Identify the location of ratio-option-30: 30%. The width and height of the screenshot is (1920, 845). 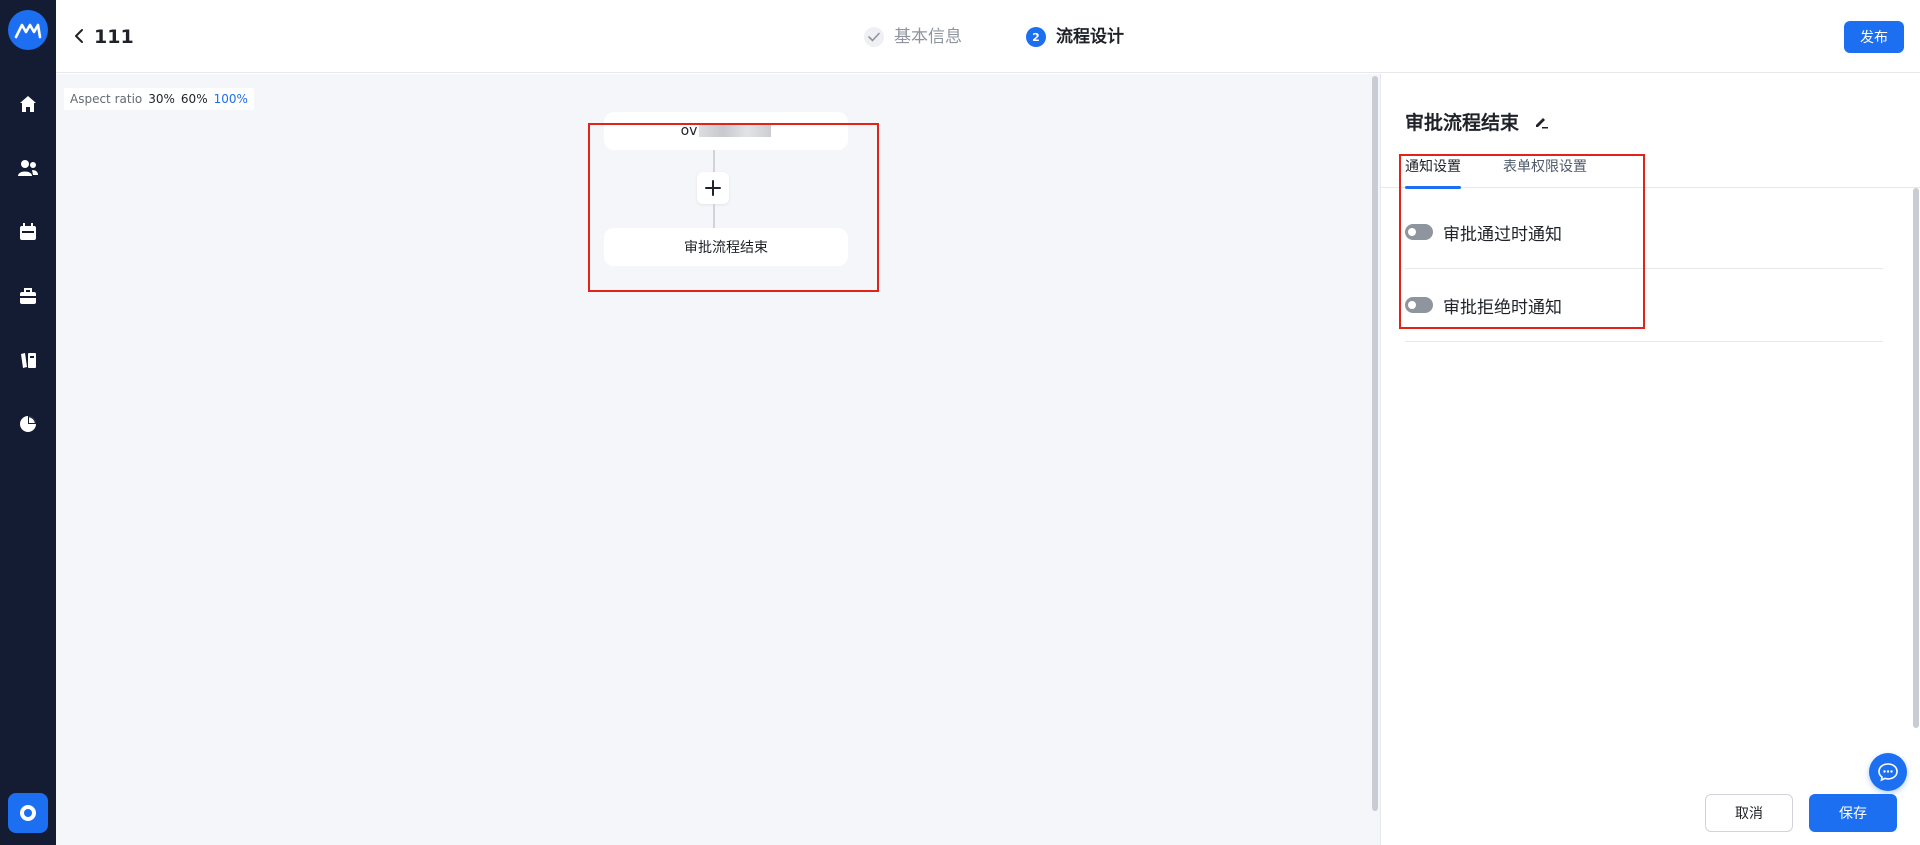
(161, 99).